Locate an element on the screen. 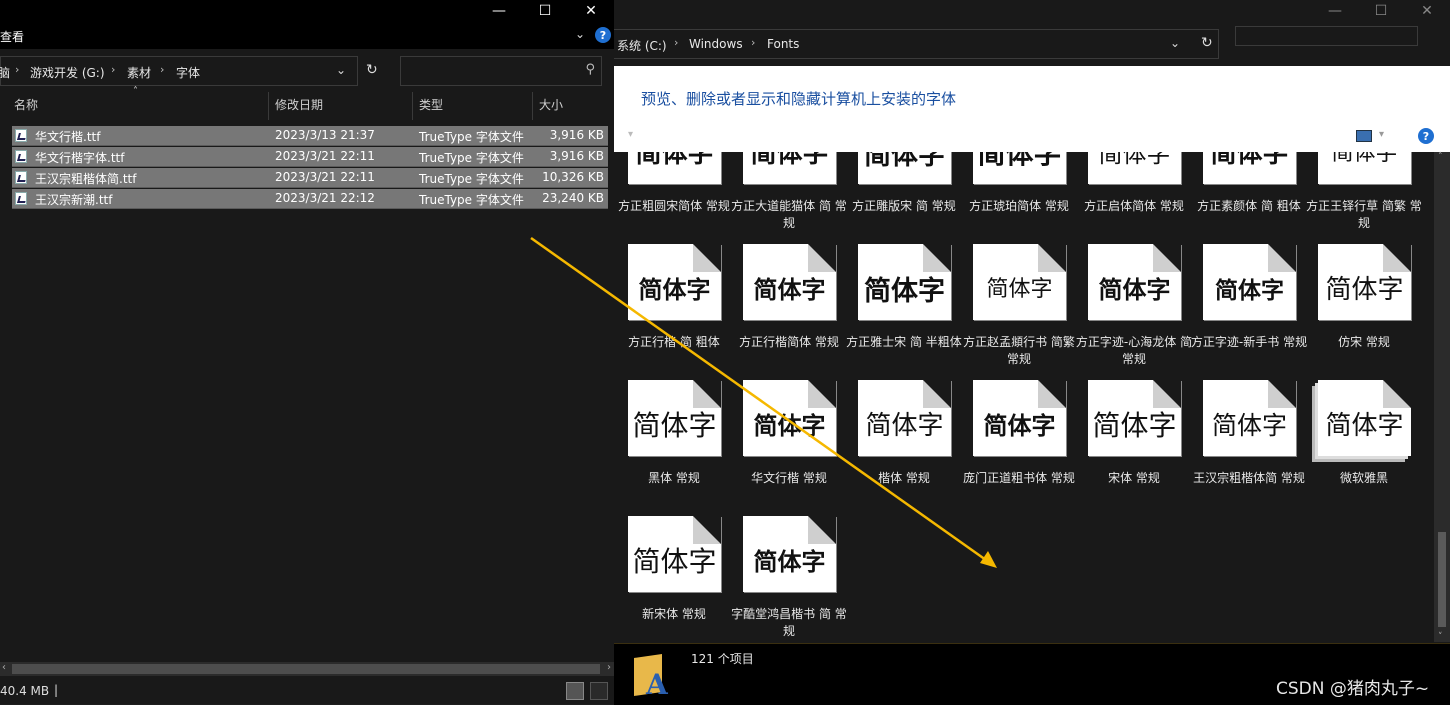  file-name: 王汉宗粗楷体简.ttf is located at coordinates (86, 179).